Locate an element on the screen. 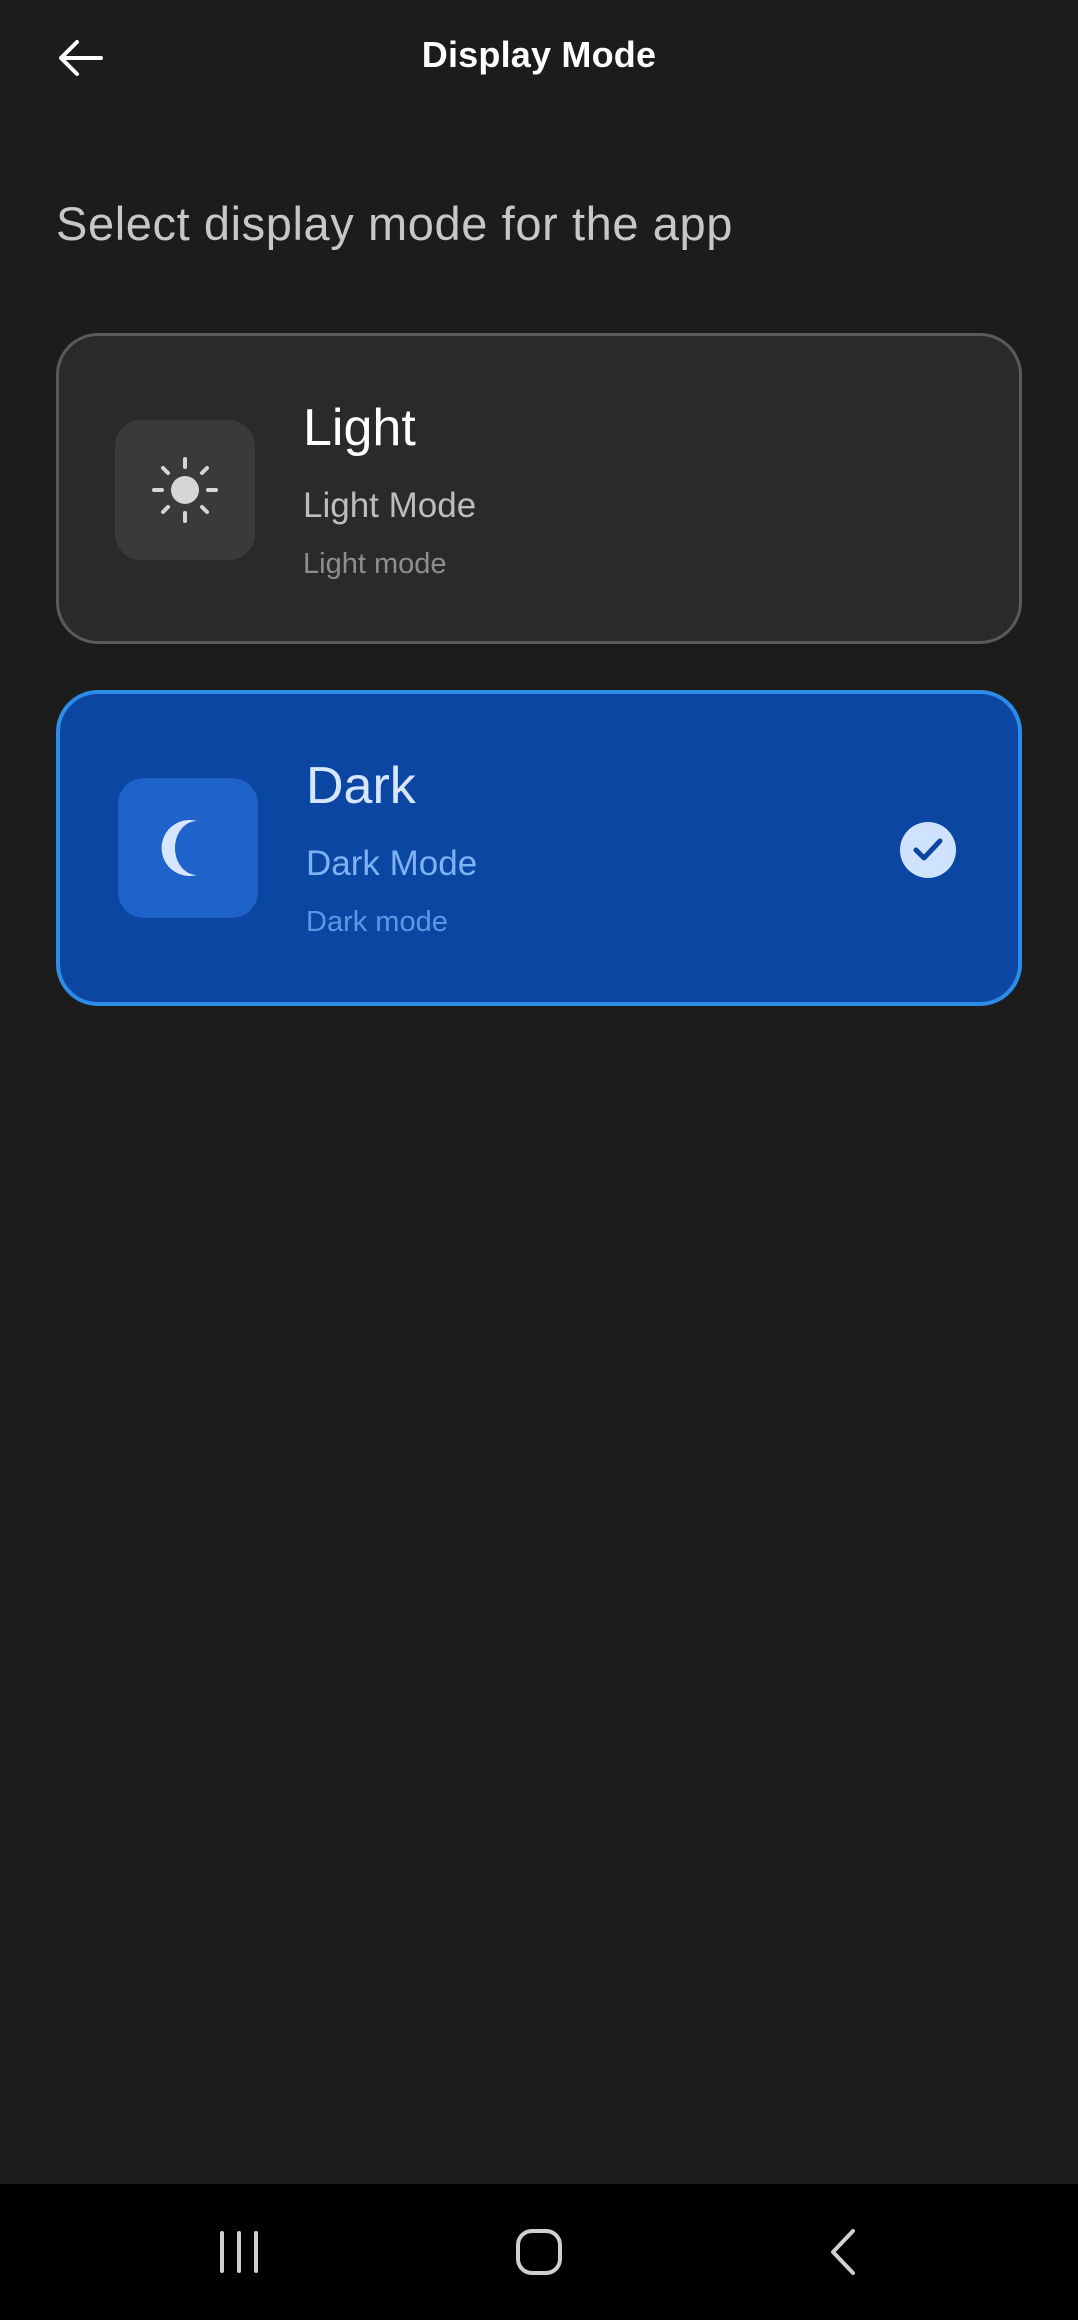 The image size is (1078, 2320). nav-back-button is located at coordinates (843, 2252).